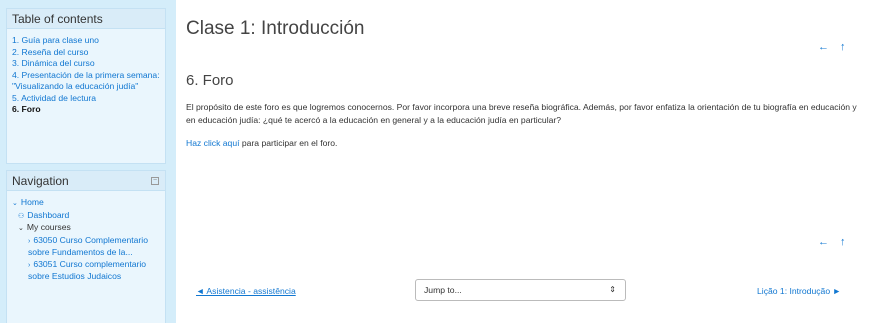 The image size is (873, 323). I want to click on toc-item-1: 1. Guía para clase uno, so click(86, 41).